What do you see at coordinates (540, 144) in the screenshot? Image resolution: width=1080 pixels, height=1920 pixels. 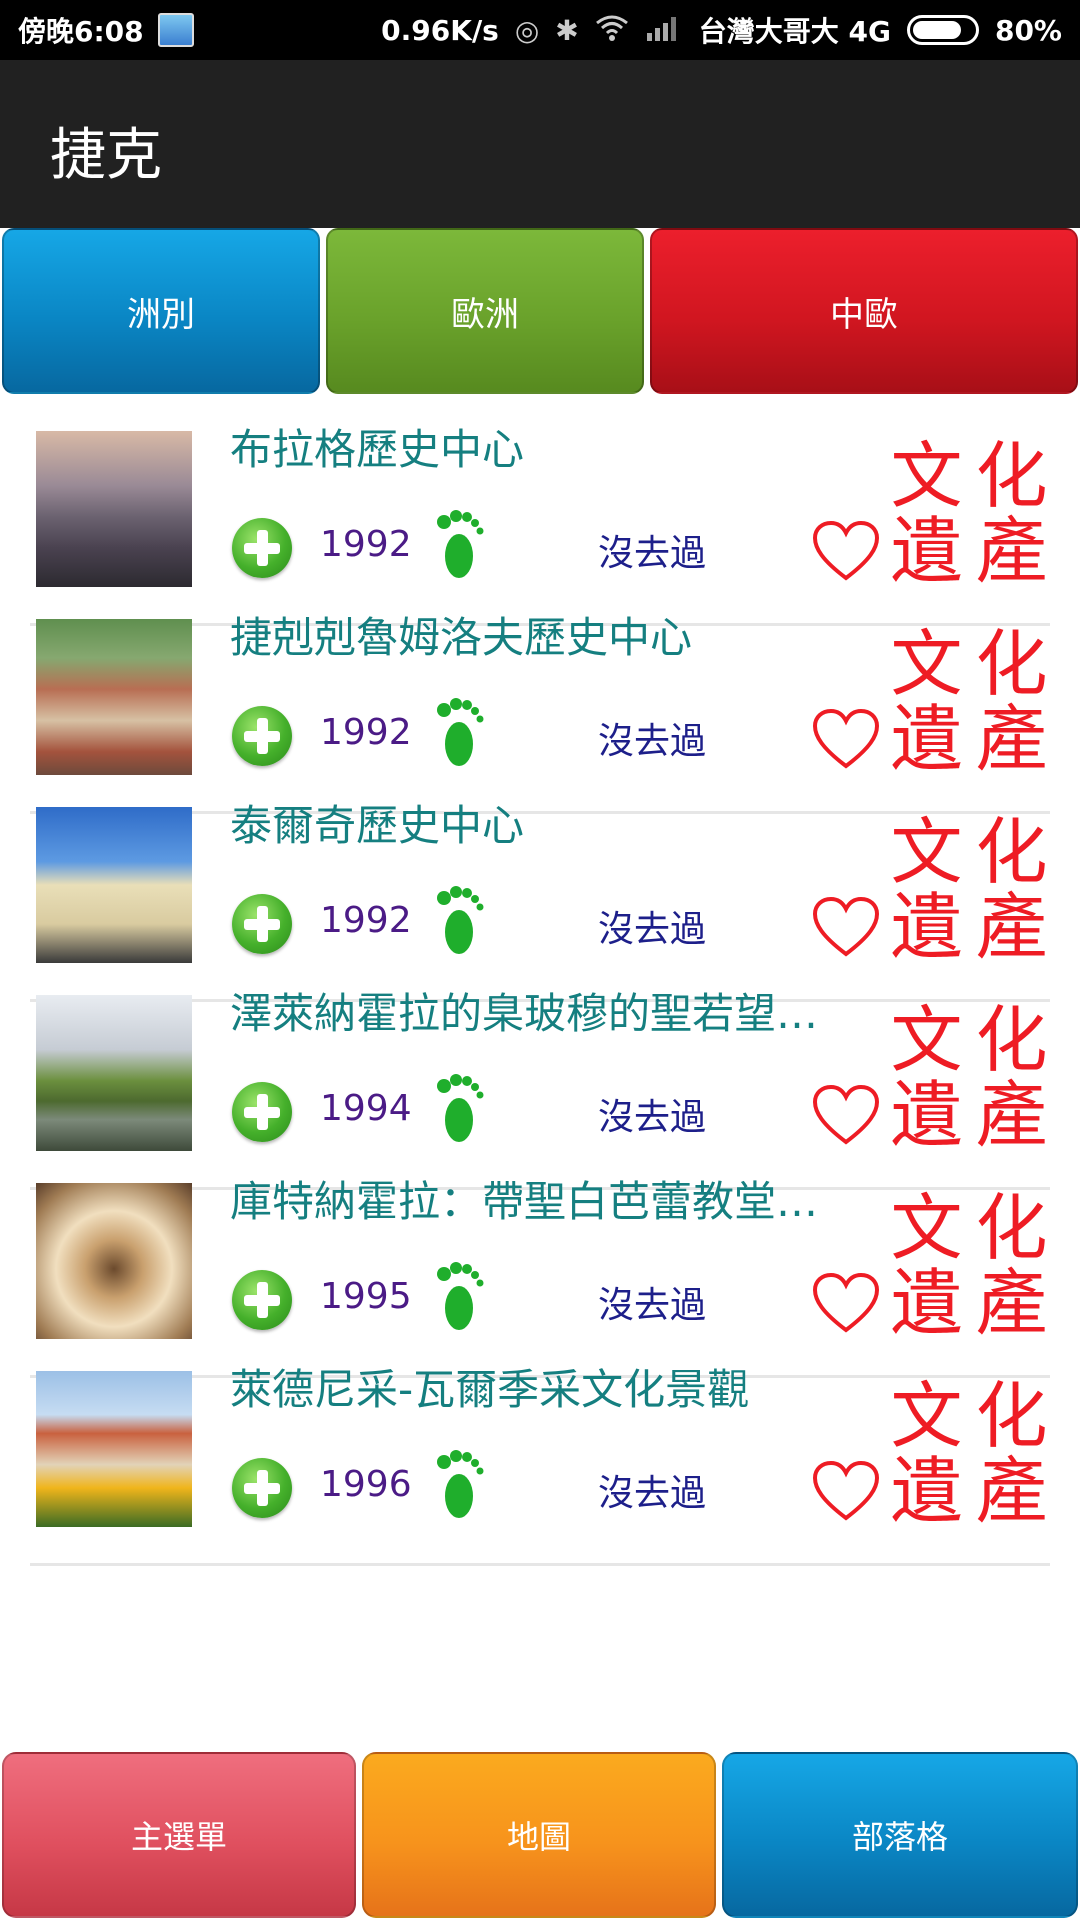 I see `app-bar: 捷克` at bounding box center [540, 144].